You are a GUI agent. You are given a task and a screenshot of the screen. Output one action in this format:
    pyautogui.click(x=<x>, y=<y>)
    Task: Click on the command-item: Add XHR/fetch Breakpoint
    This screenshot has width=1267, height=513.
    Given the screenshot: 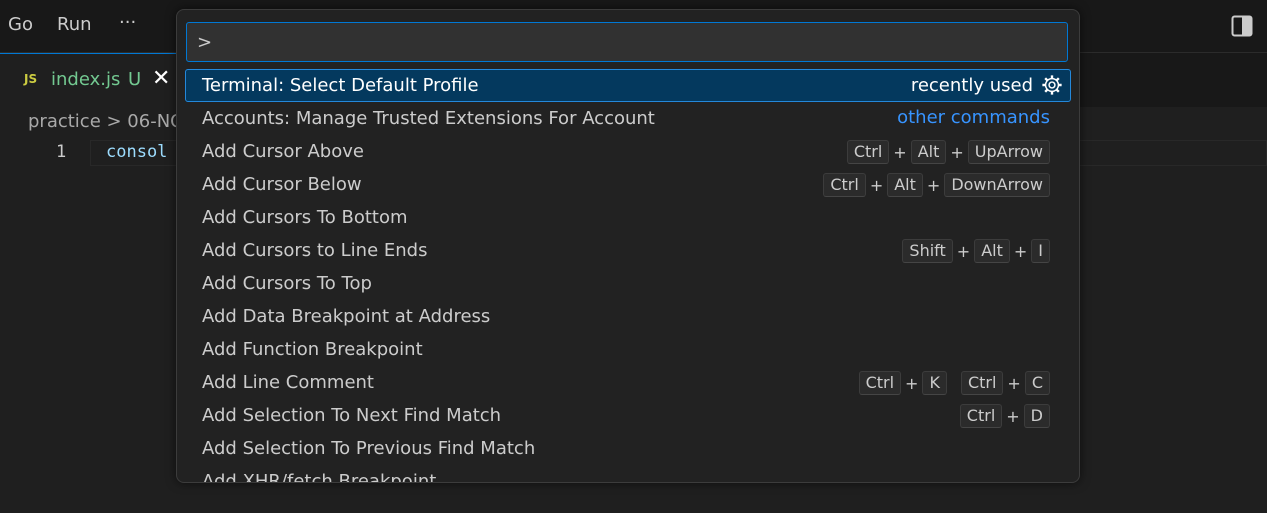 What is the action you would take?
    pyautogui.click(x=628, y=474)
    